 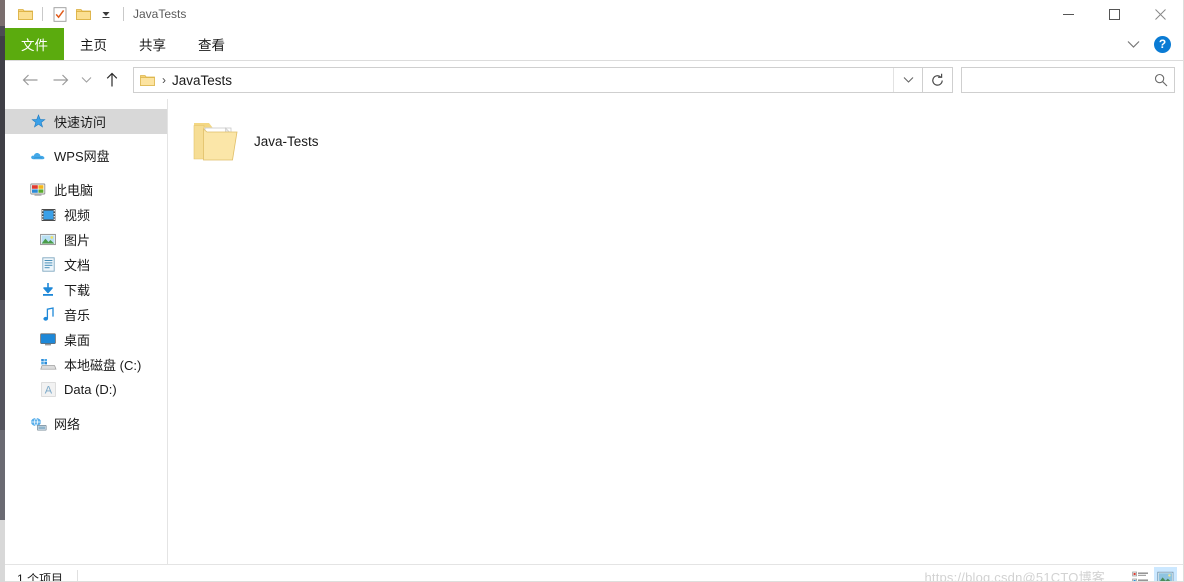 I want to click on up-button, so click(x=112, y=80).